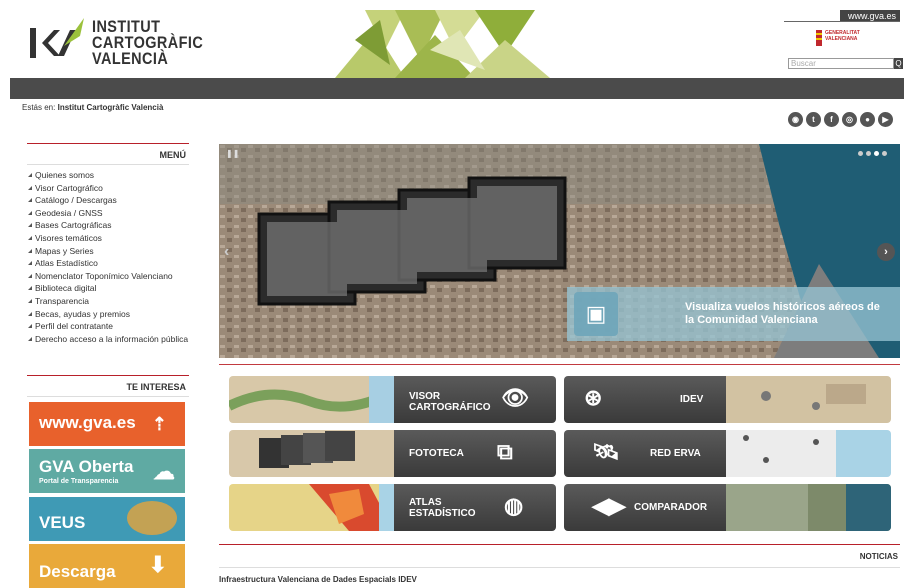 Image resolution: width=904 pixels, height=588 pixels. I want to click on generalitat-emblem-icon, so click(819, 38).